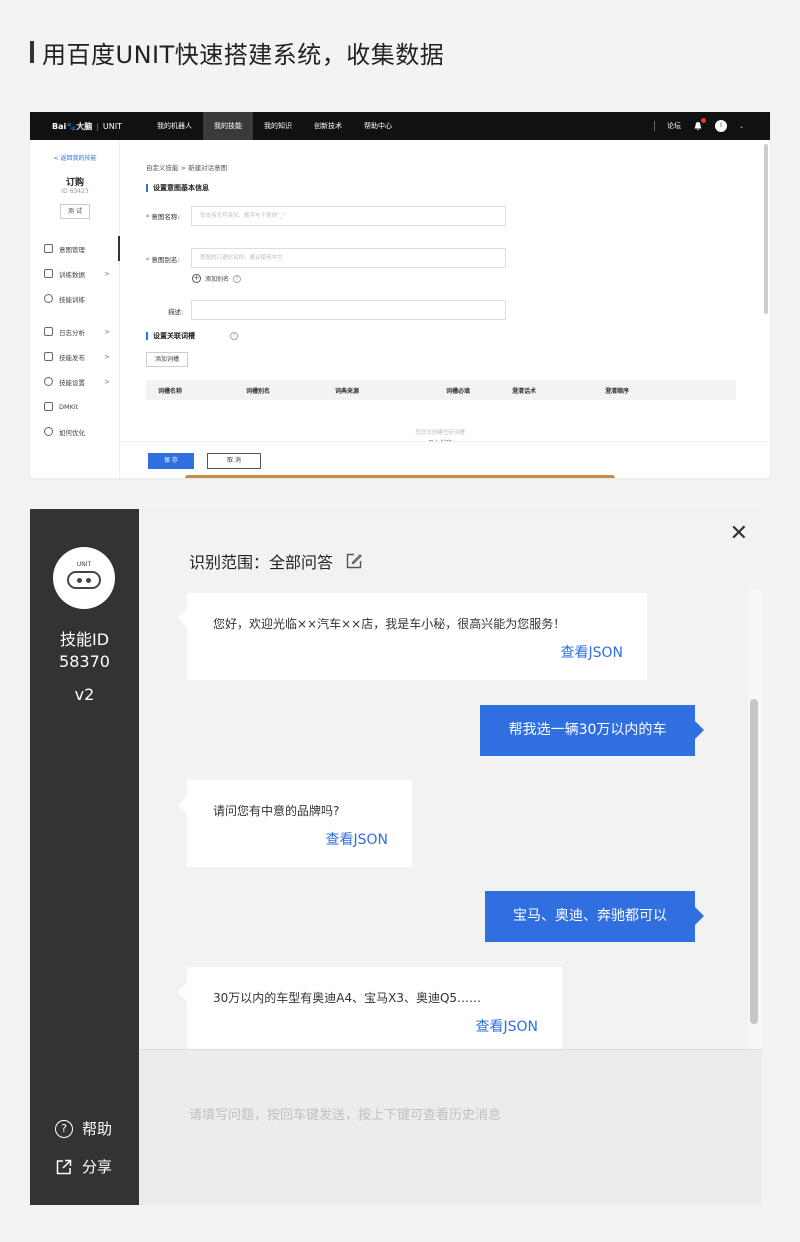  Describe the element at coordinates (32, 52) in the screenshot. I see `heading-bar` at that location.